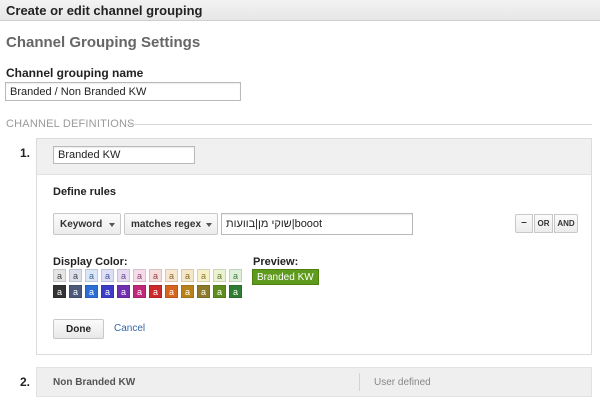 Image resolution: width=600 pixels, height=417 pixels. What do you see at coordinates (70, 124) in the screenshot?
I see `channel-definitions-header: CHANNEL DEFINITIONS` at bounding box center [70, 124].